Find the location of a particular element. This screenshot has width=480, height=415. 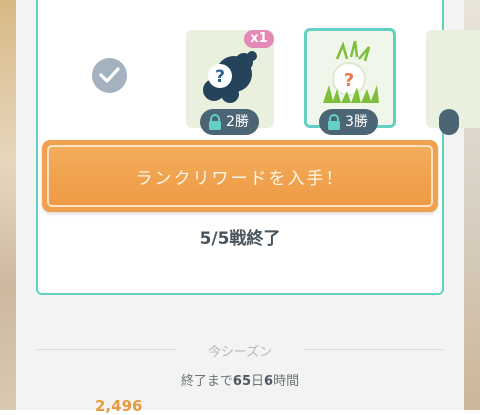

lock-requirement-pill: 3勝 is located at coordinates (348, 122).